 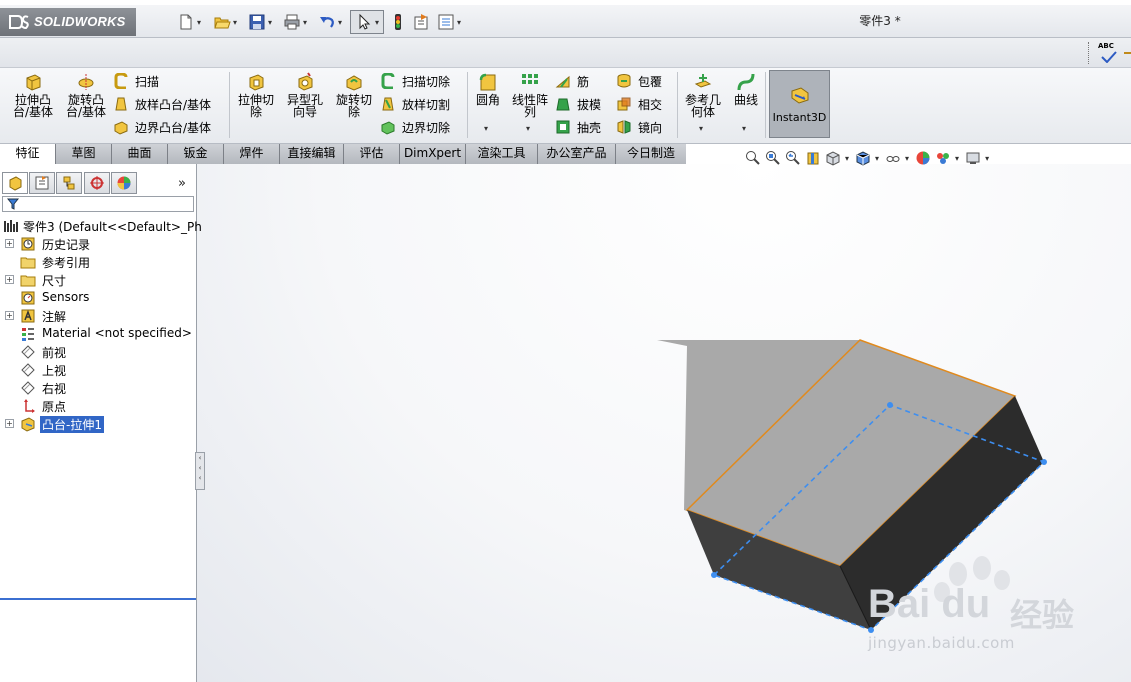 I want to click on tree-item-right-plane: 右视, so click(x=98, y=388).